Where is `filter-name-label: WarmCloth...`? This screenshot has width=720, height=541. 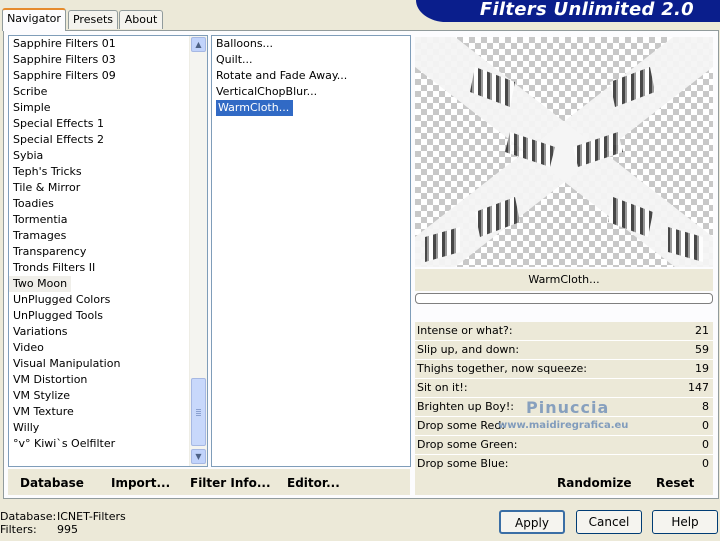
filter-name-label: WarmCloth... is located at coordinates (564, 280).